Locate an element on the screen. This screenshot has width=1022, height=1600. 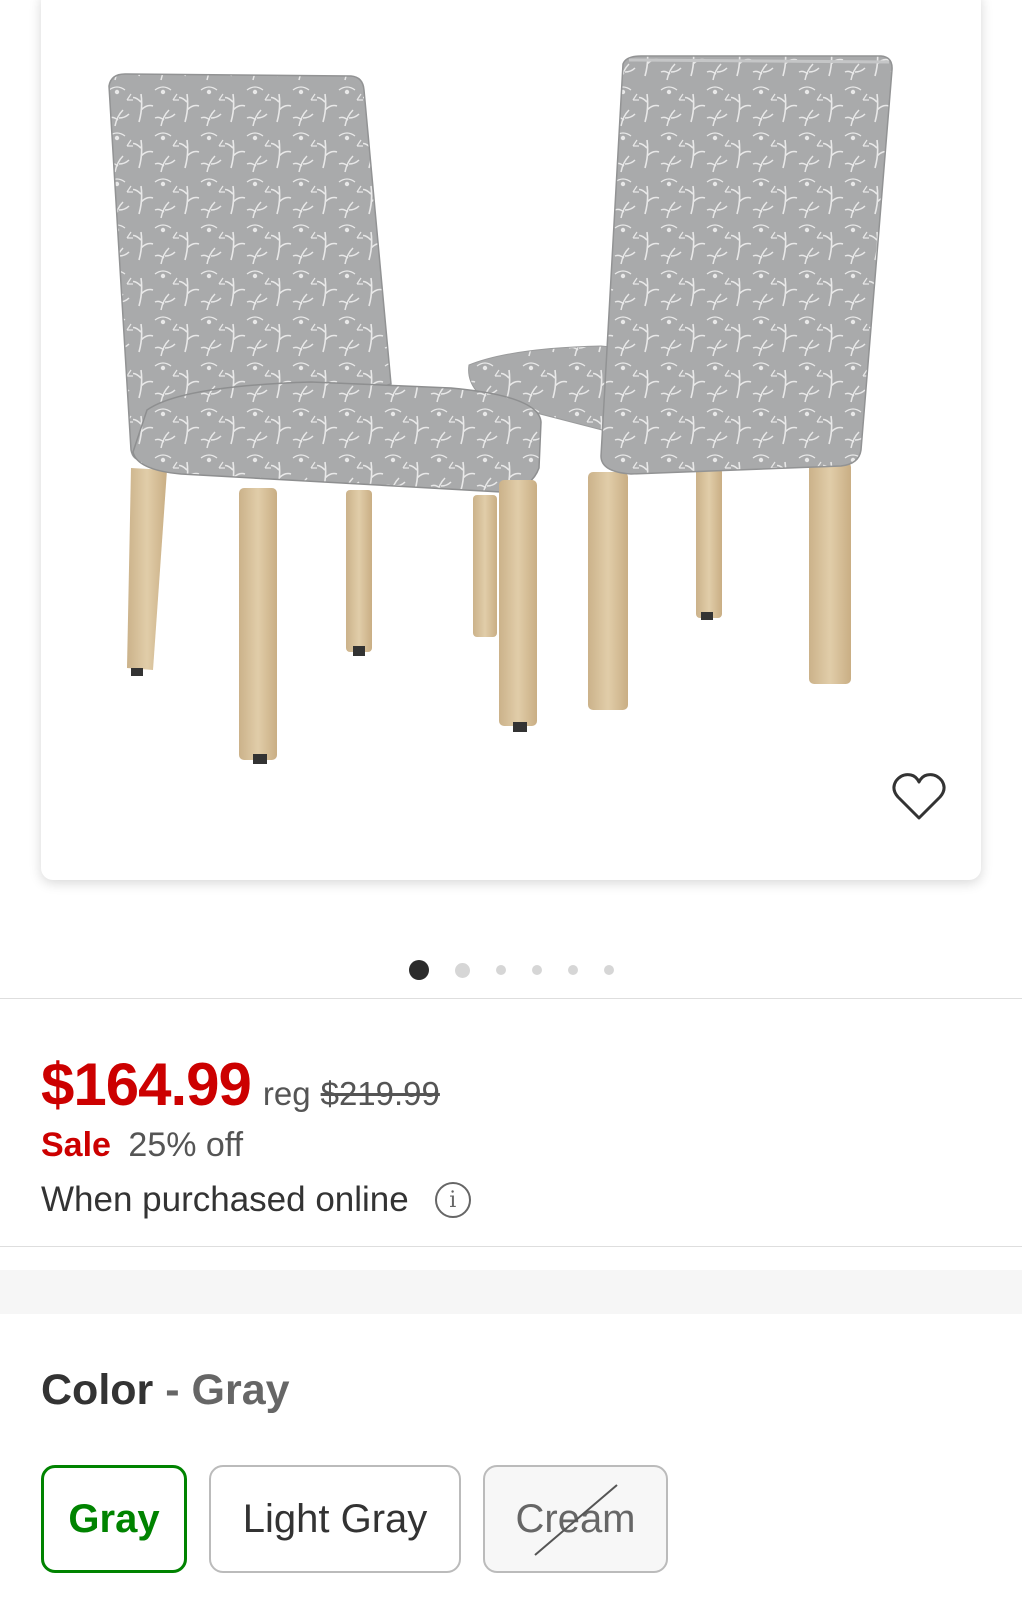
heart-outline-icon is located at coordinates (919, 796).